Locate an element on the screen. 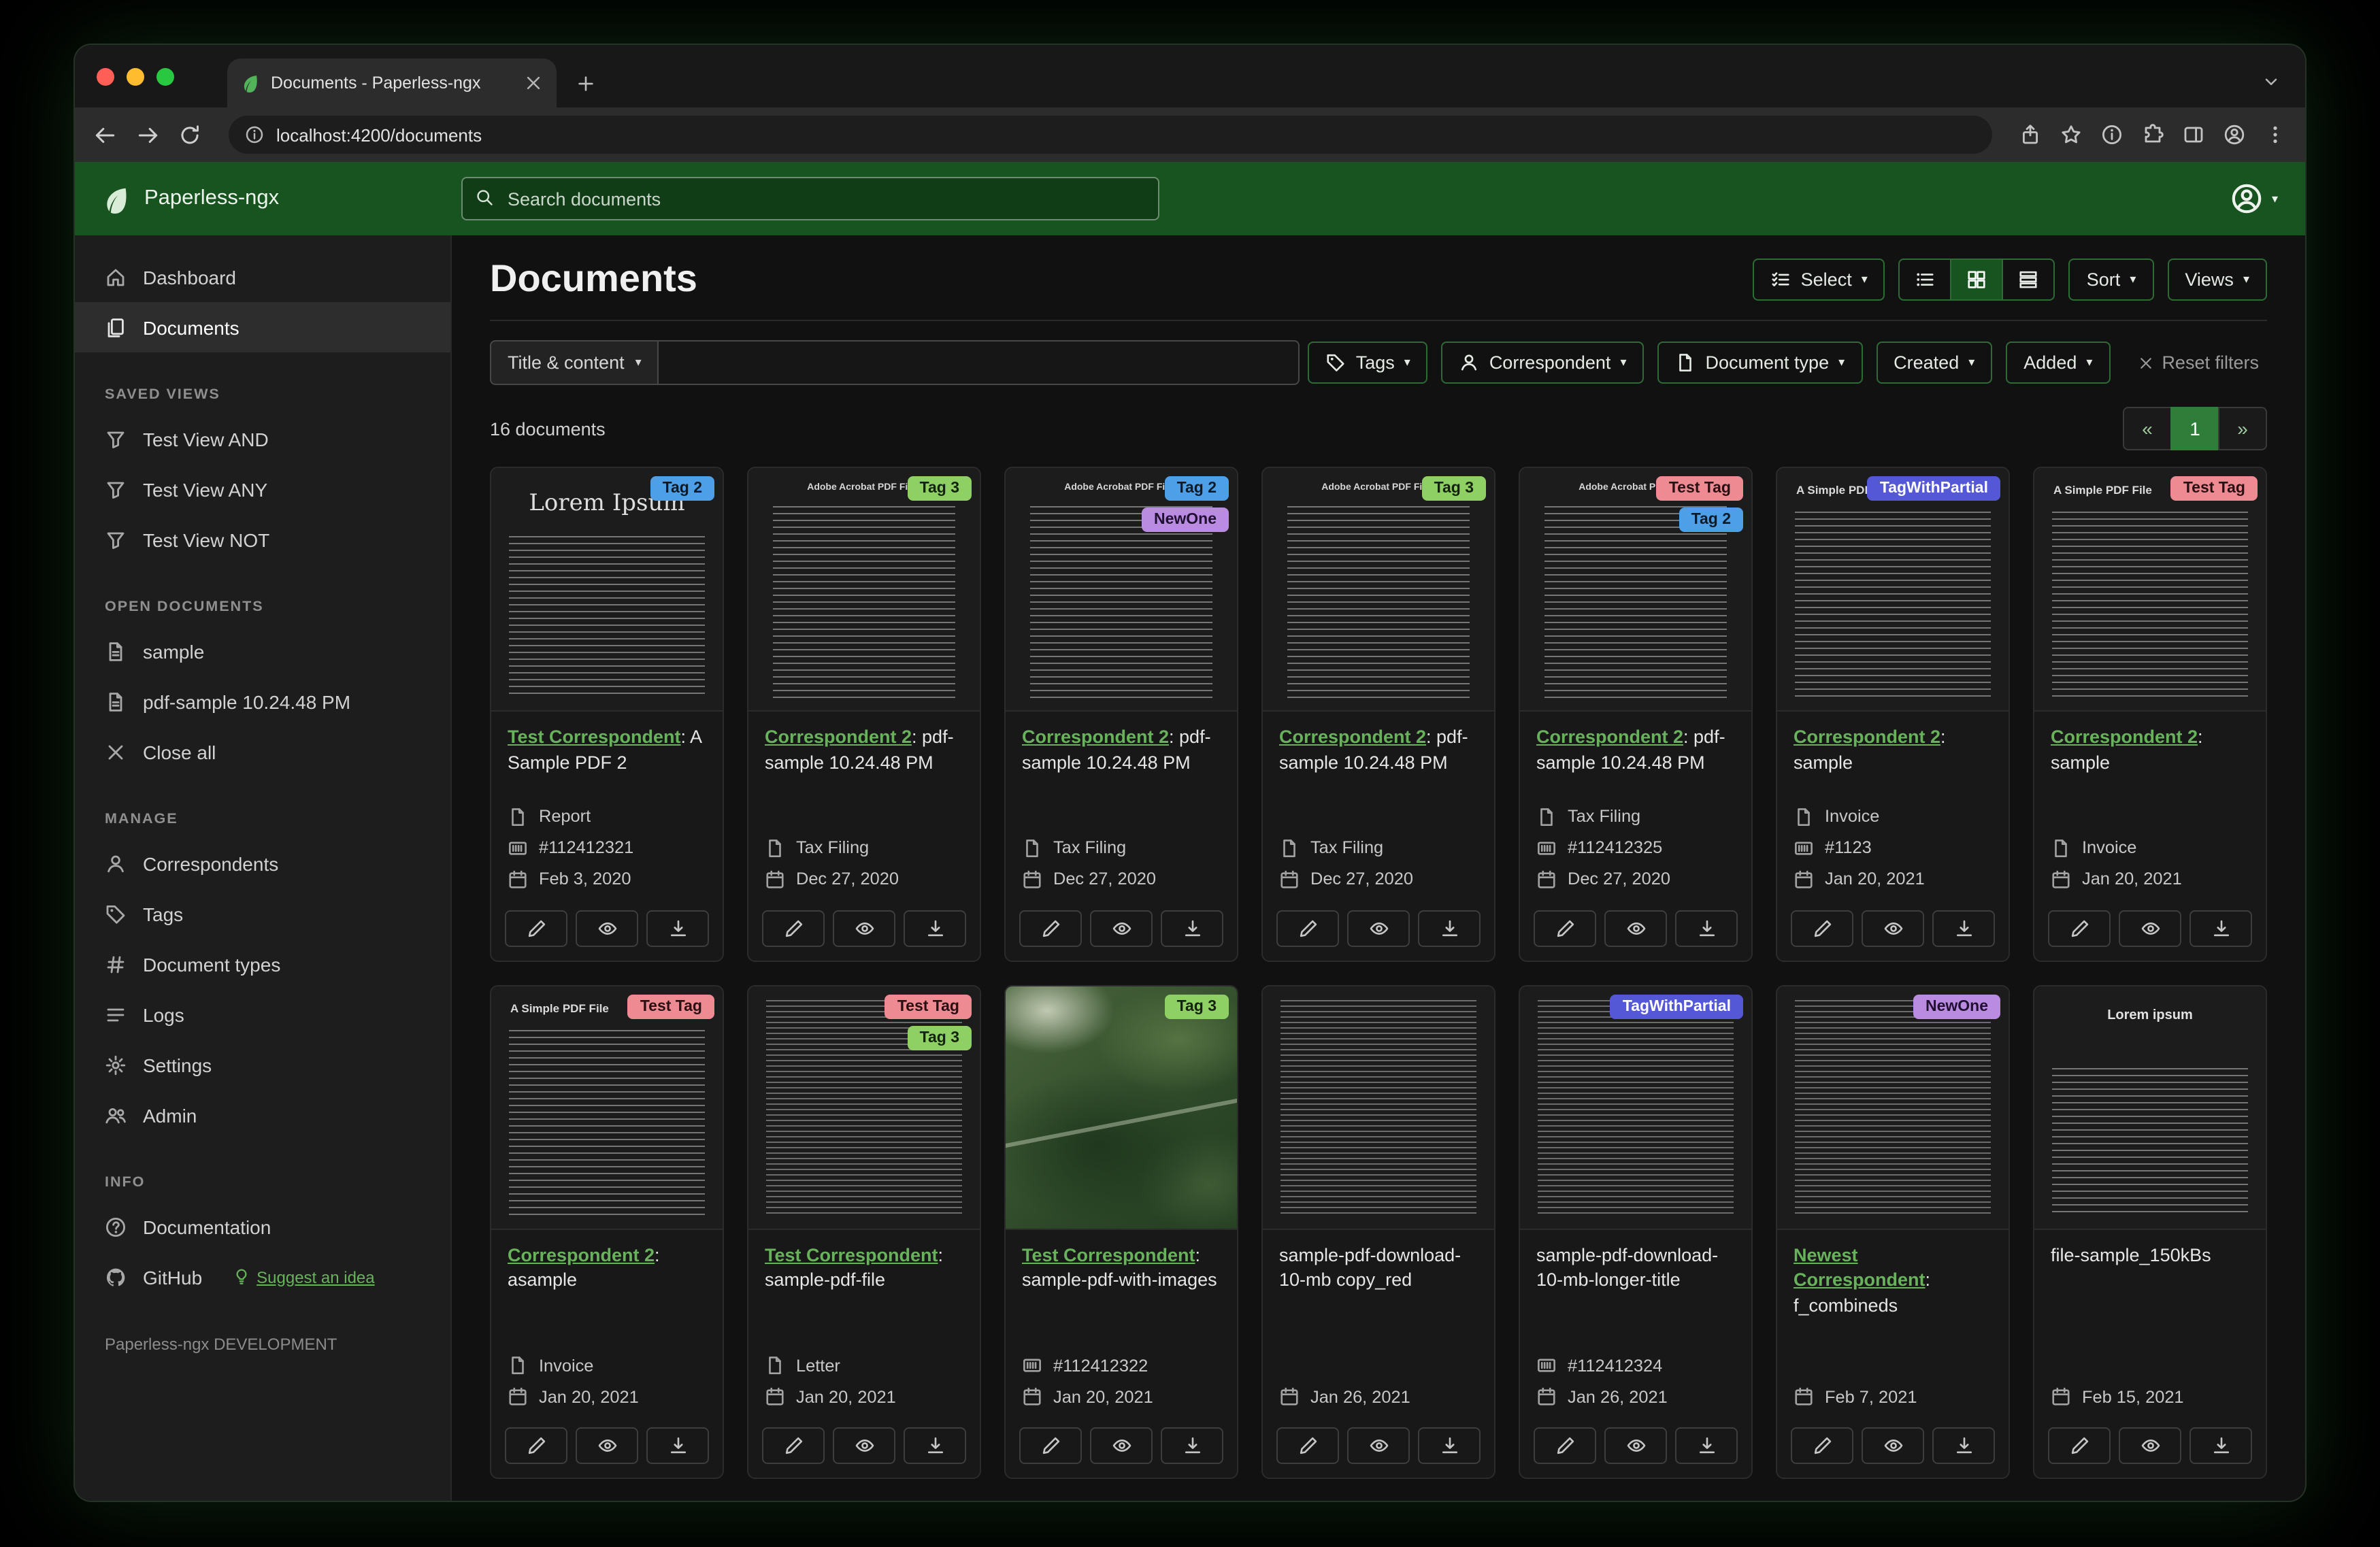 The image size is (2380, 1547). close-window-button is located at coordinates (105, 77).